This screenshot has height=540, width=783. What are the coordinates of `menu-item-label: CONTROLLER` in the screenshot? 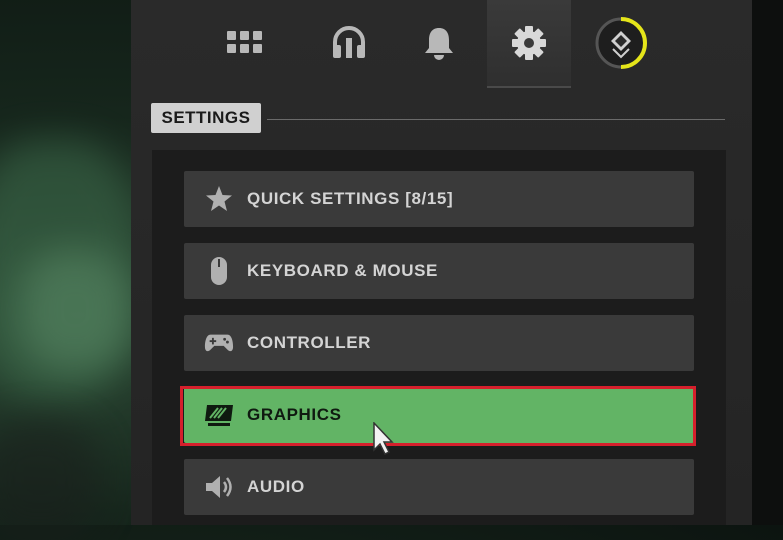 It's located at (309, 342).